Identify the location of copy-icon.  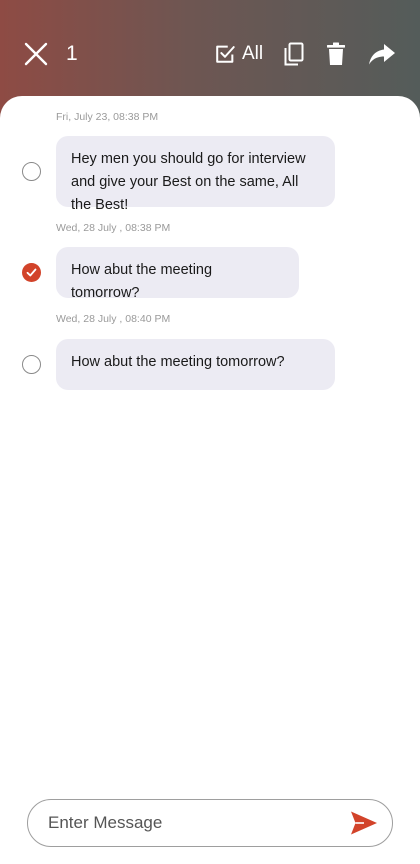
(294, 54).